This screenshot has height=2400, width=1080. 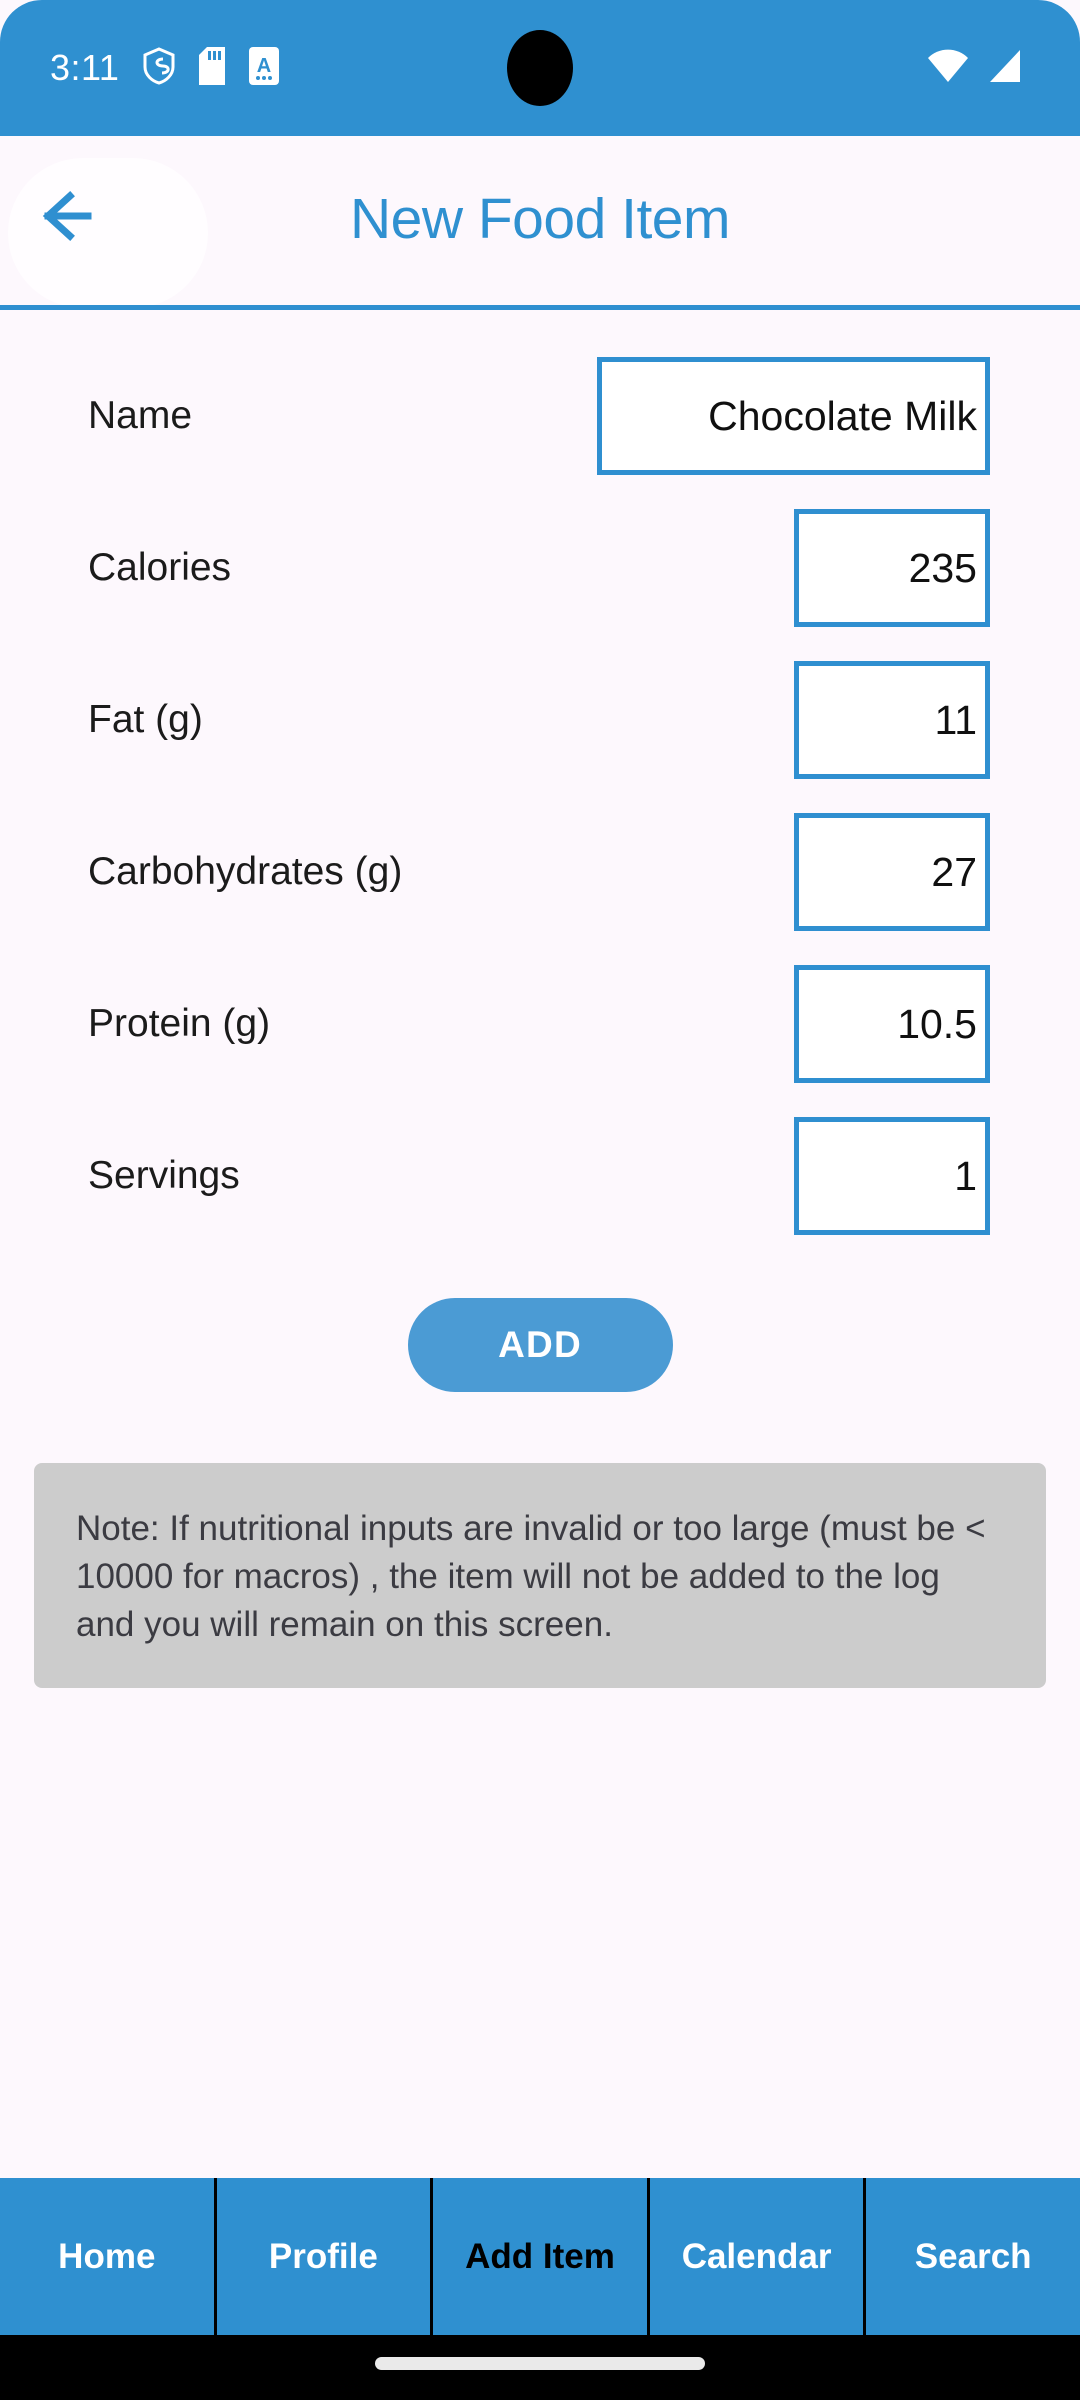 What do you see at coordinates (975, 68) in the screenshot?
I see `status-bar-right-group` at bounding box center [975, 68].